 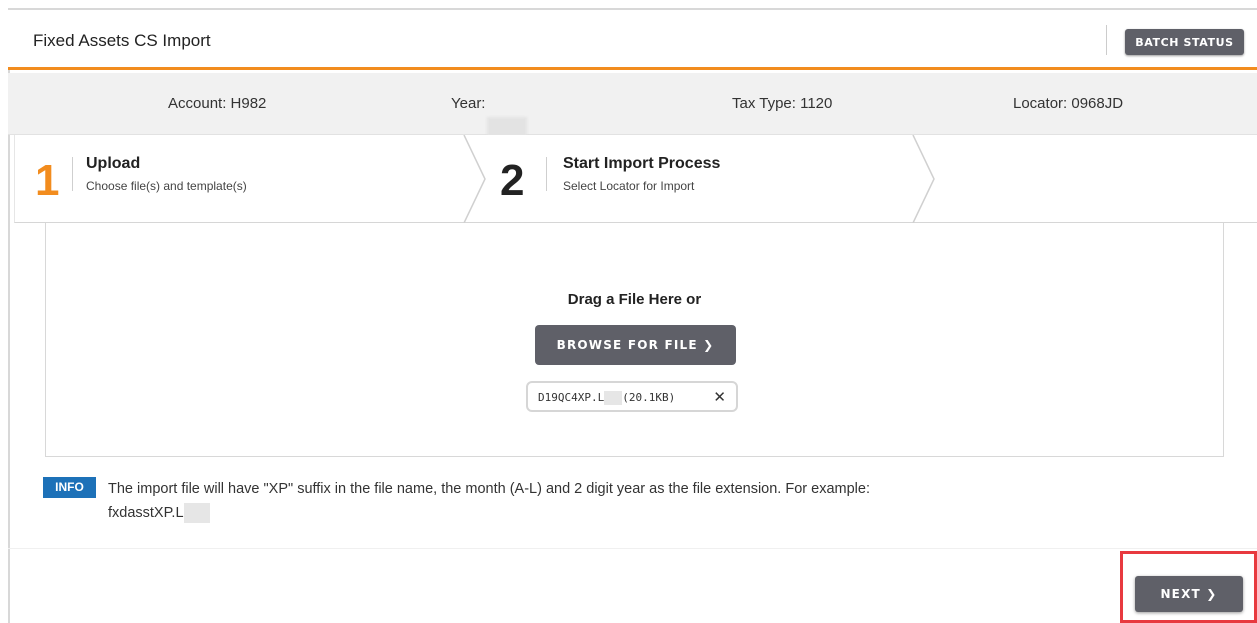 I want to click on step-2-subtitle: Select Locator for Import, so click(x=629, y=186).